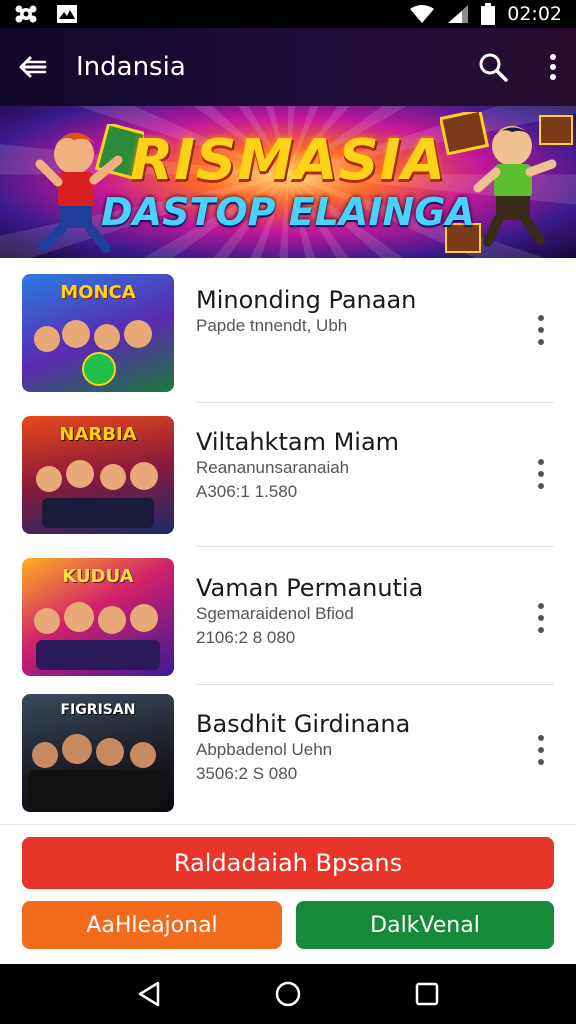 Image resolution: width=576 pixels, height=1024 pixels. What do you see at coordinates (131, 67) in the screenshot?
I see `app-title: Indansia` at bounding box center [131, 67].